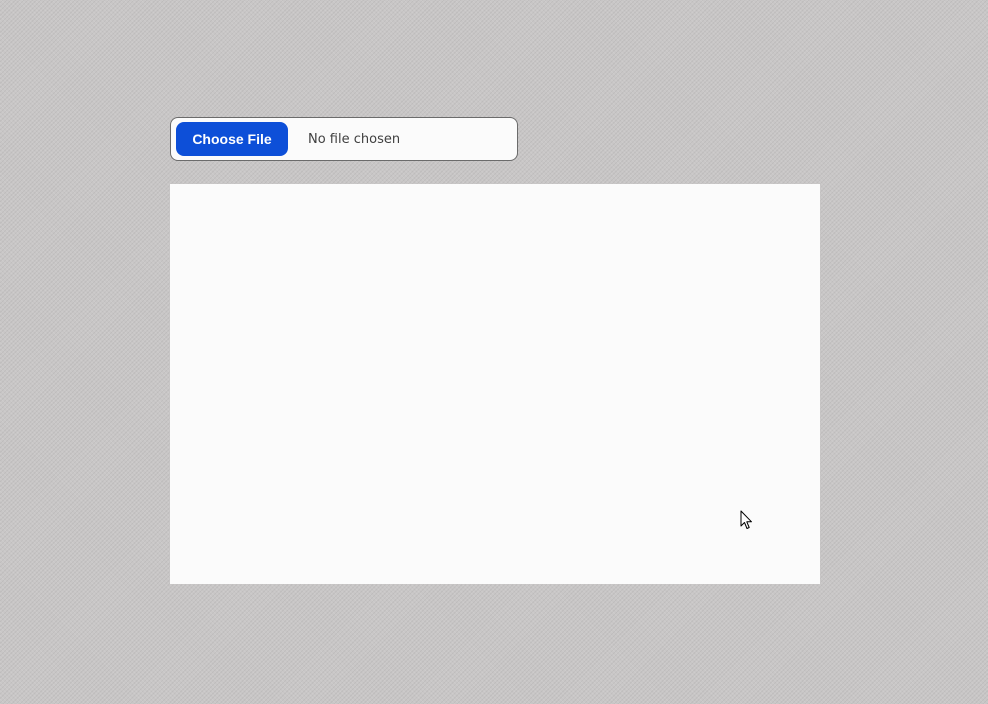 This screenshot has width=988, height=704. What do you see at coordinates (354, 139) in the screenshot?
I see `file-status-text: No file chosen` at bounding box center [354, 139].